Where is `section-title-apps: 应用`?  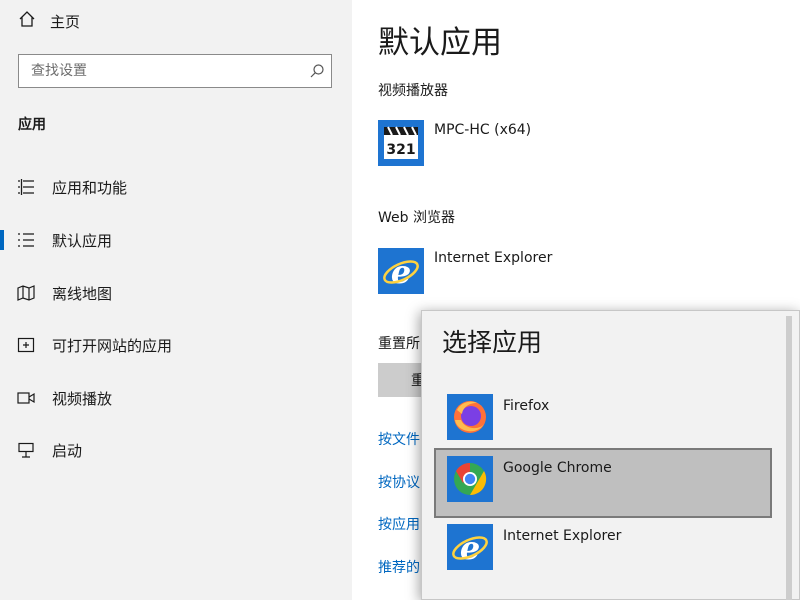 section-title-apps: 应用 is located at coordinates (32, 125).